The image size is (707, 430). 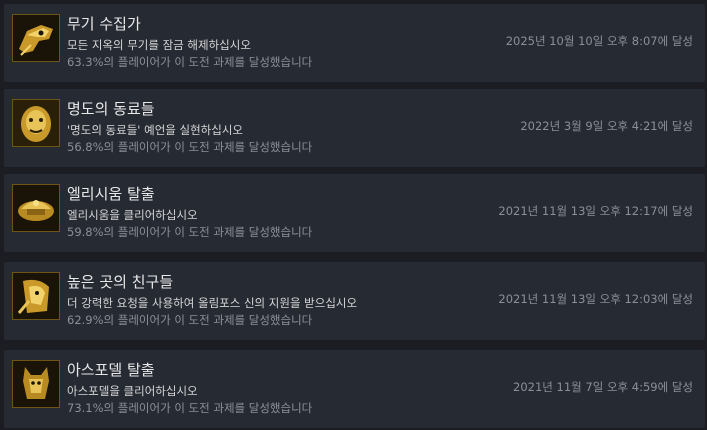 I want to click on achievement-description: '명도의 동료들' 예언을 실현하십시오, so click(x=155, y=130).